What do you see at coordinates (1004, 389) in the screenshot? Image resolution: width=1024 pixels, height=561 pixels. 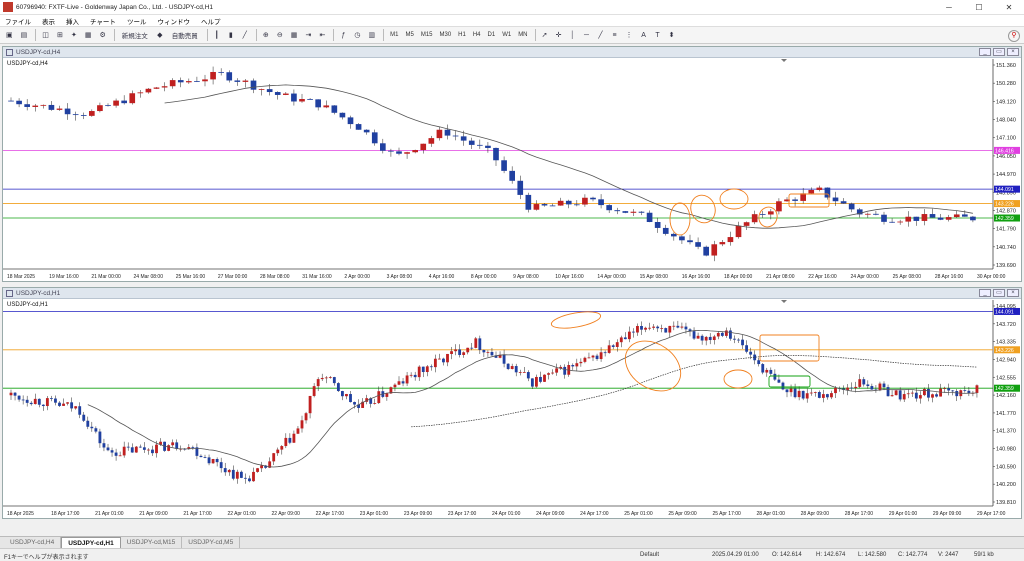 I see `price-level-label: 142.359` at bounding box center [1004, 389].